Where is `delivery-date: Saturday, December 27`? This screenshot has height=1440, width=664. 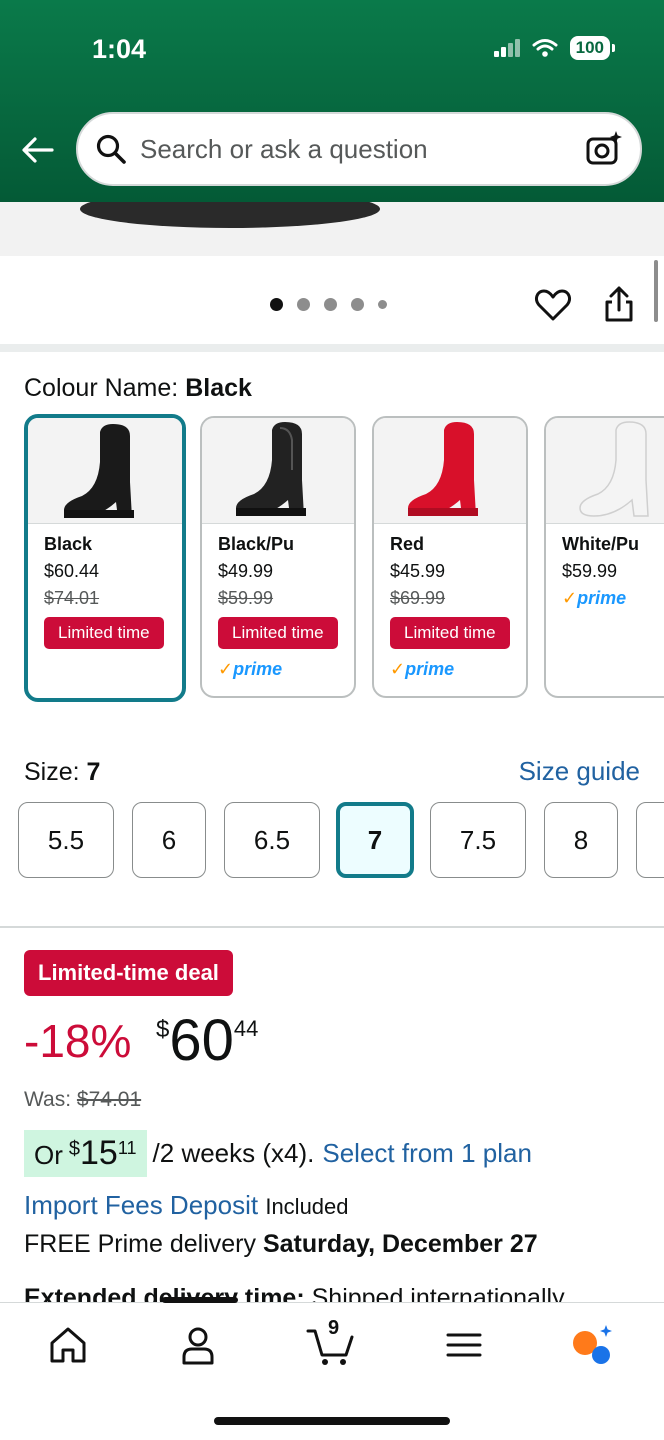 delivery-date: Saturday, December 27 is located at coordinates (400, 1244).